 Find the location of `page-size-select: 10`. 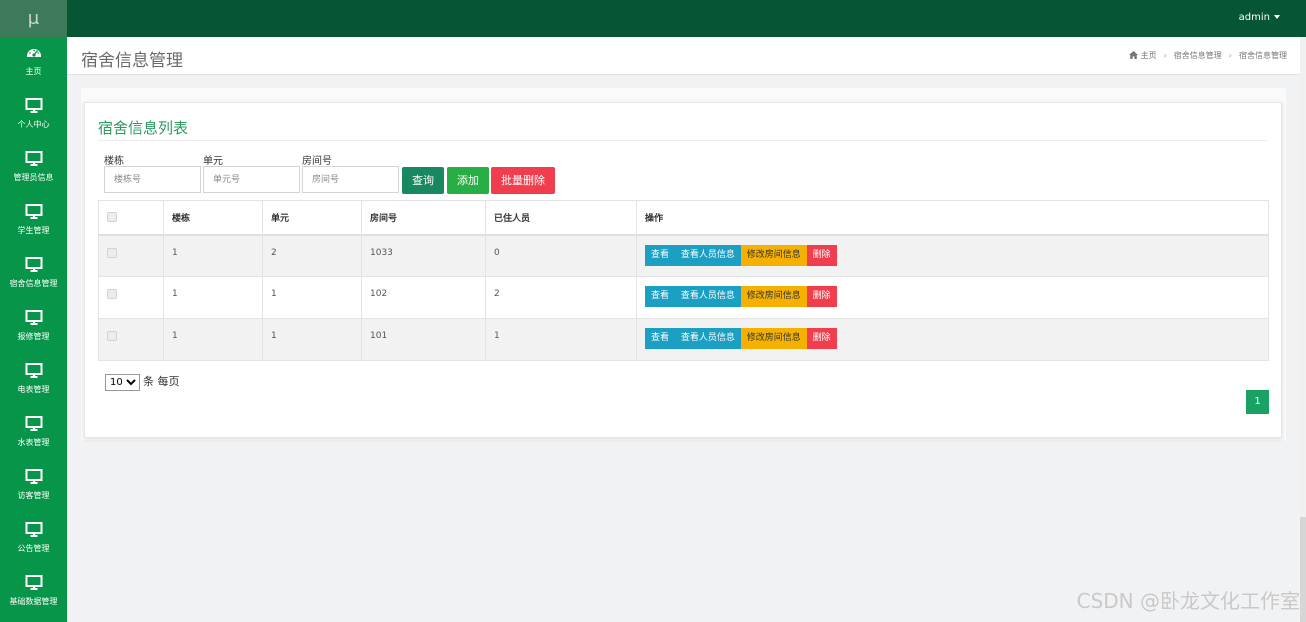

page-size-select: 10 is located at coordinates (122, 382).